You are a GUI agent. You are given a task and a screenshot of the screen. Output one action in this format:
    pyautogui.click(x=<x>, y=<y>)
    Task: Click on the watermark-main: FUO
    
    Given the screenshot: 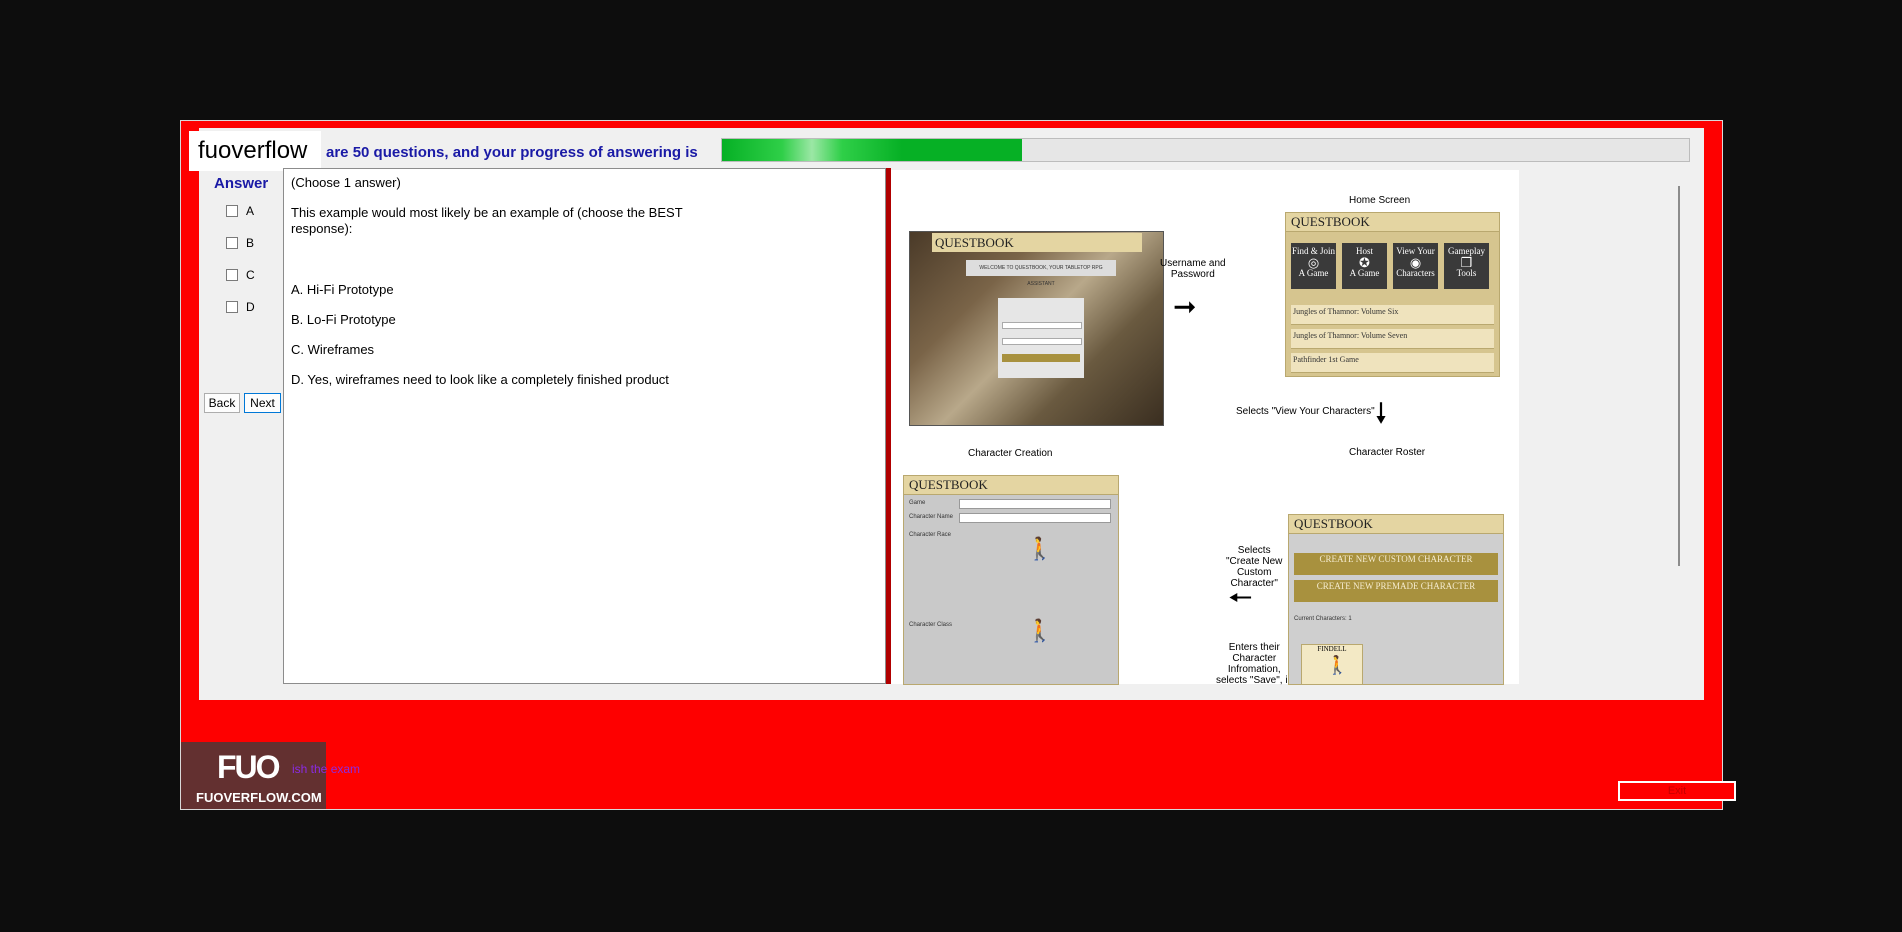 What is the action you would take?
    pyautogui.click(x=249, y=767)
    